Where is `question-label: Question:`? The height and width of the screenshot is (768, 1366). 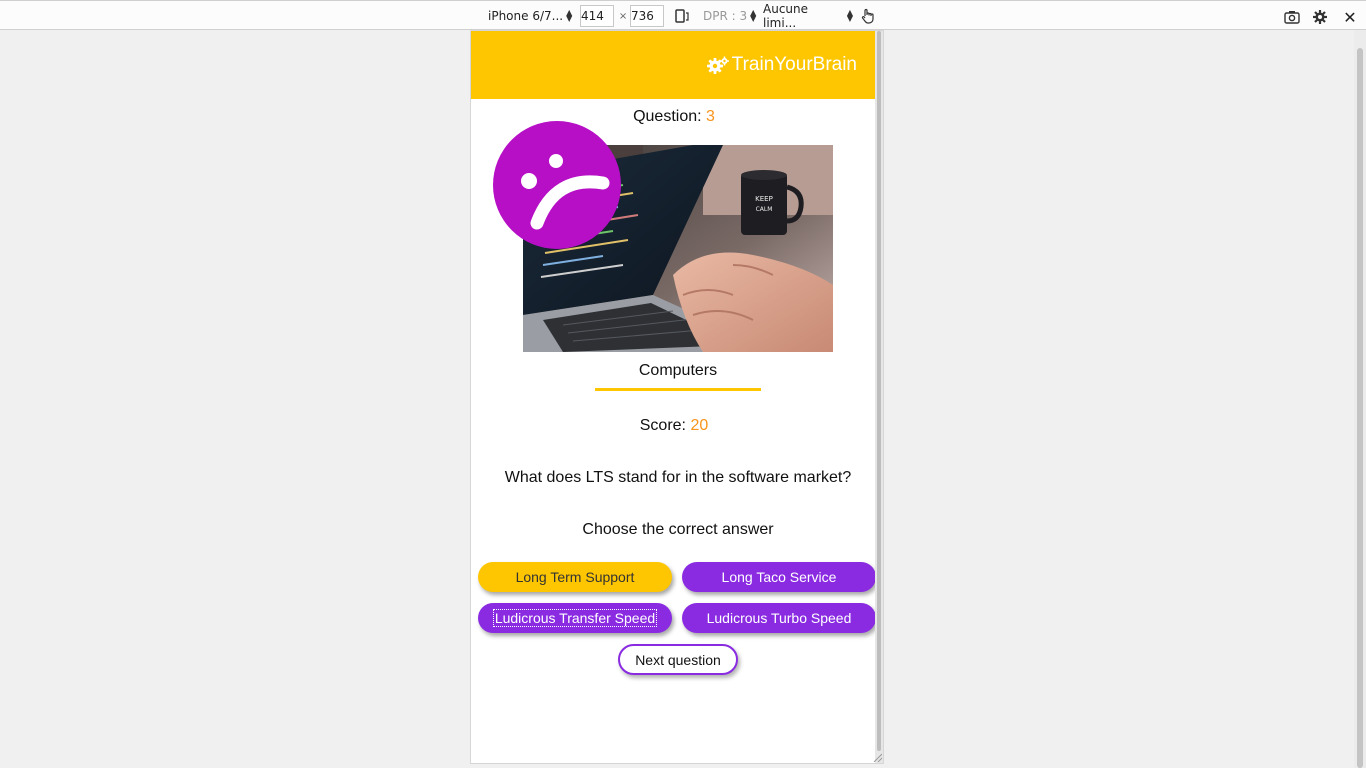 question-label: Question: is located at coordinates (667, 116).